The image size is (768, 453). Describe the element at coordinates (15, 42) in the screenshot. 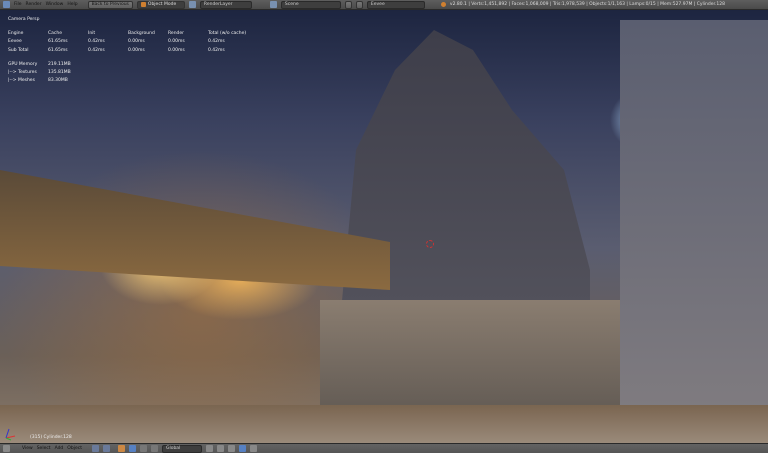

I see `cell: Eevee` at that location.